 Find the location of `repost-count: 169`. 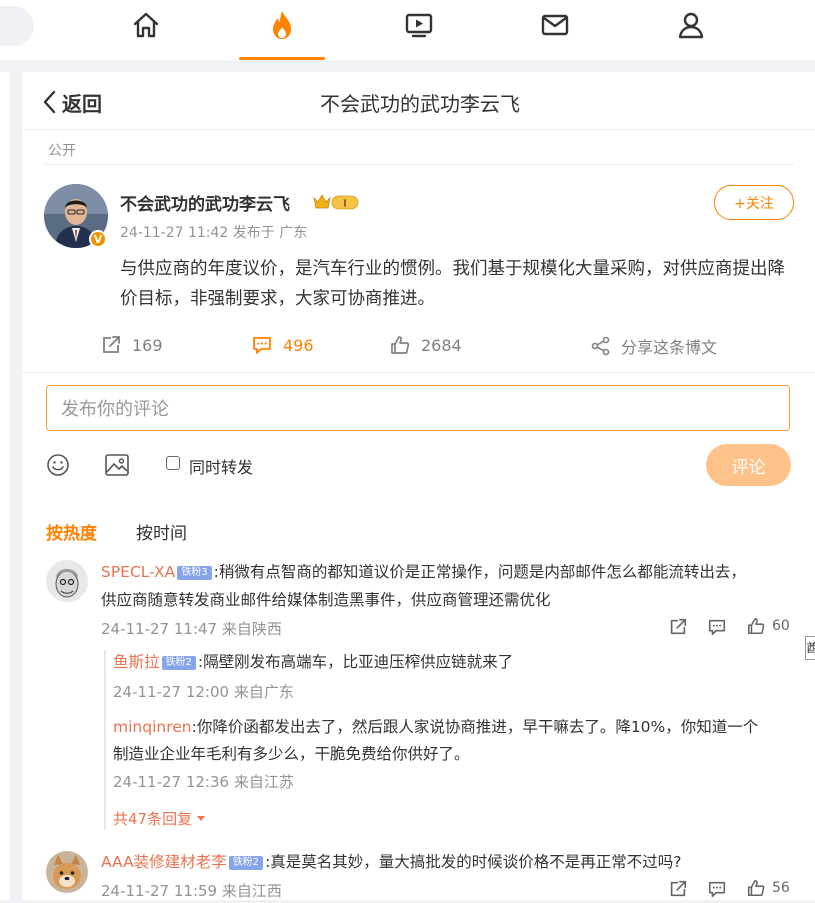

repost-count: 169 is located at coordinates (147, 345).